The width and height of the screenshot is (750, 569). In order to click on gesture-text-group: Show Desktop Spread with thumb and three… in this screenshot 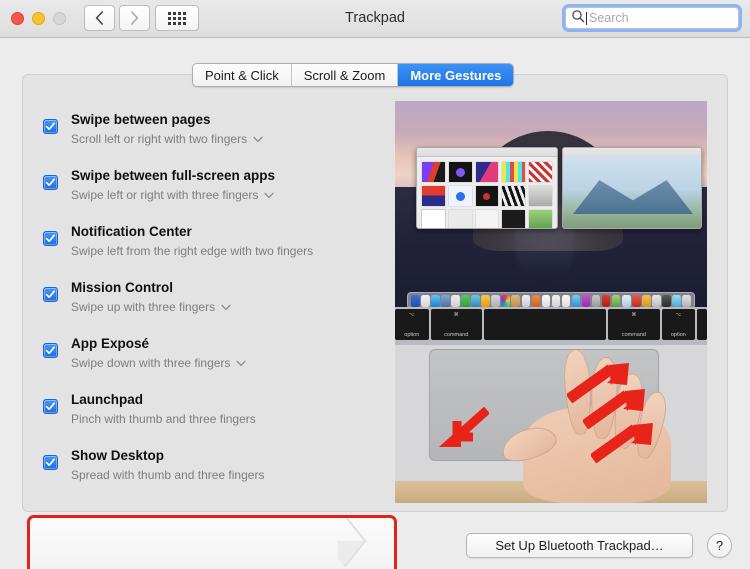, I will do `click(167, 463)`.